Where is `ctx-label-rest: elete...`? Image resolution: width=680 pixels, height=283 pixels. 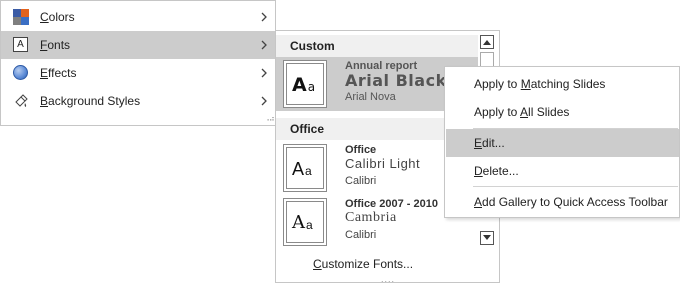
ctx-label-rest: elete... is located at coordinates (500, 171).